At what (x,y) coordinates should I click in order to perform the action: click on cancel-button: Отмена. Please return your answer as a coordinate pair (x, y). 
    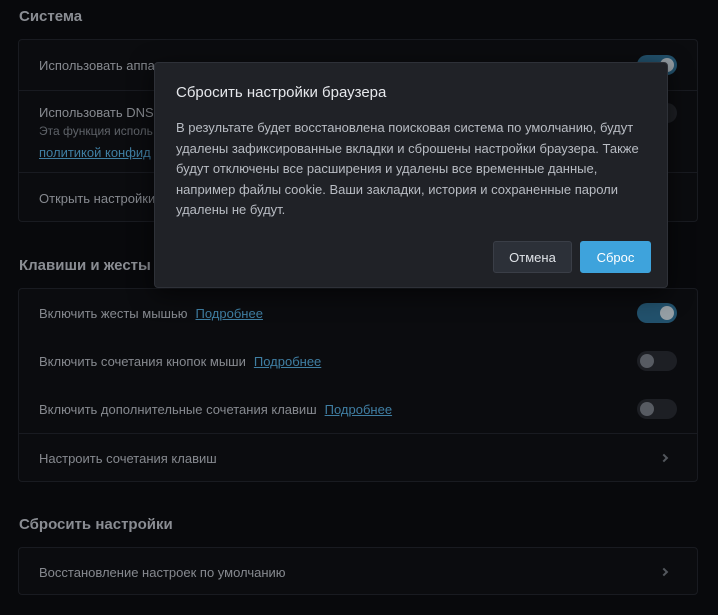
    Looking at the image, I should click on (532, 257).